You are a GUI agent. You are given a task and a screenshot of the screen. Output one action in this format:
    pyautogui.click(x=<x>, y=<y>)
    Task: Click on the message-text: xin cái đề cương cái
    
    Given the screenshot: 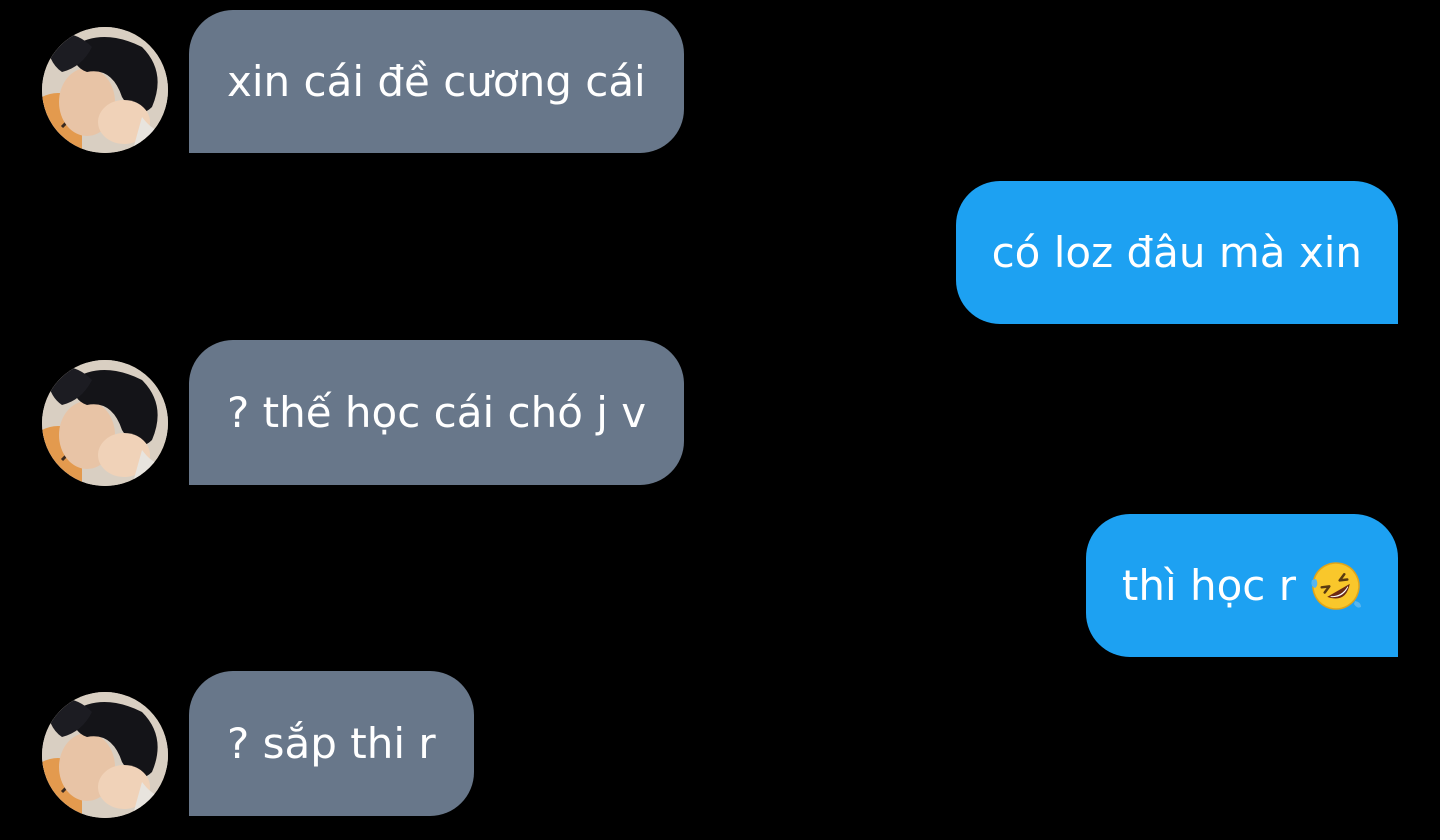 What is the action you would take?
    pyautogui.click(x=436, y=81)
    